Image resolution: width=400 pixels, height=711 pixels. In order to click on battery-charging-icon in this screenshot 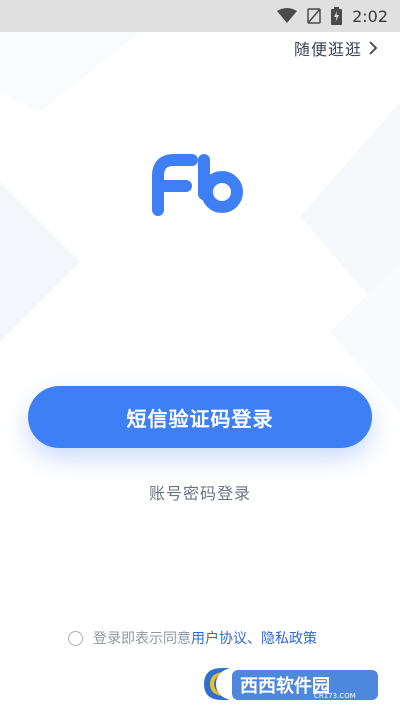, I will do `click(337, 16)`.